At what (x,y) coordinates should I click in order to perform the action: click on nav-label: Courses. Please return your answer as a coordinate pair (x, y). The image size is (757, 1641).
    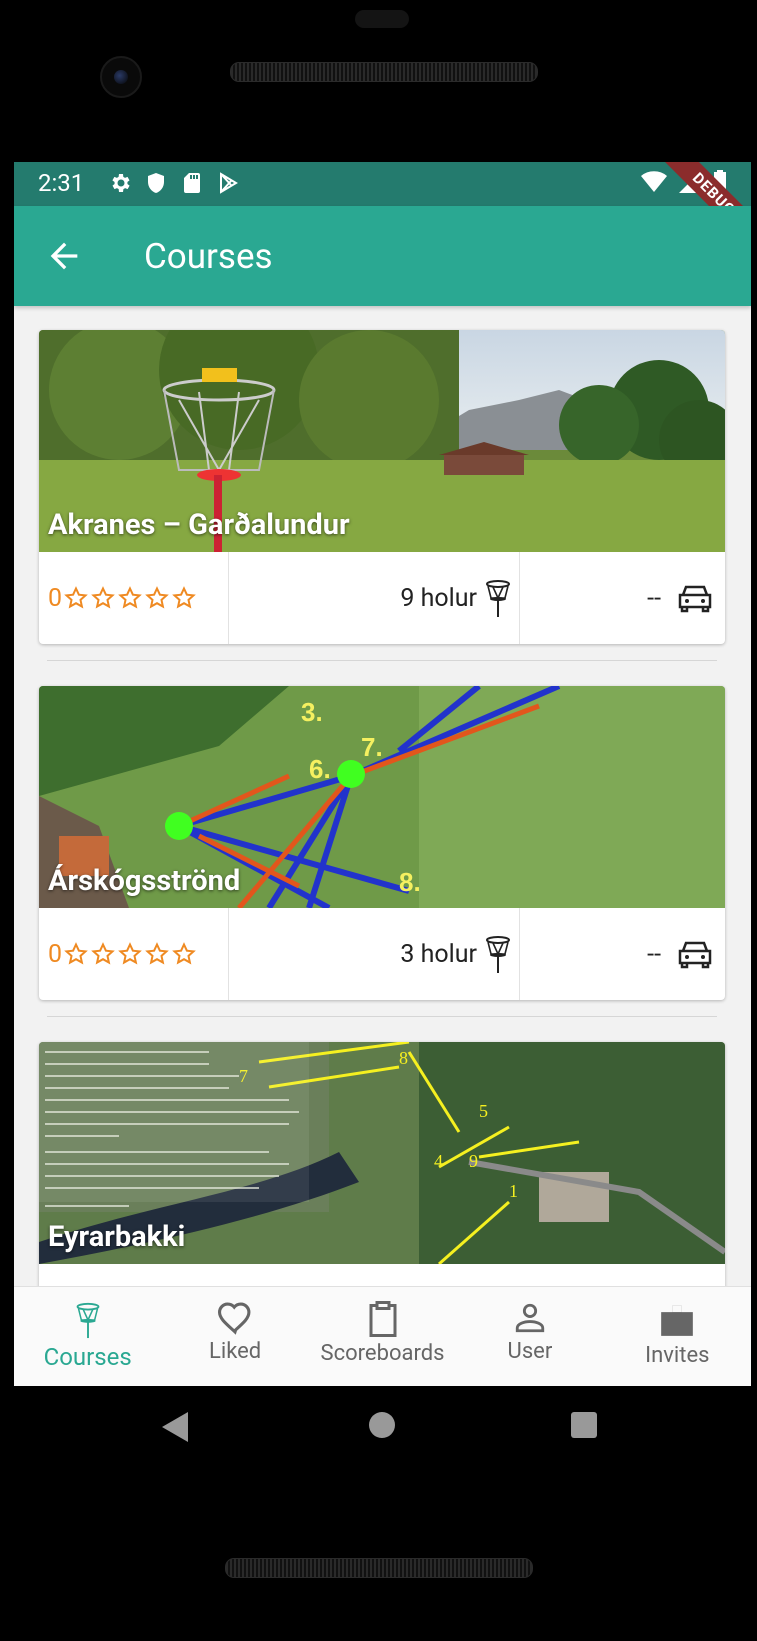
    Looking at the image, I should click on (87, 1357).